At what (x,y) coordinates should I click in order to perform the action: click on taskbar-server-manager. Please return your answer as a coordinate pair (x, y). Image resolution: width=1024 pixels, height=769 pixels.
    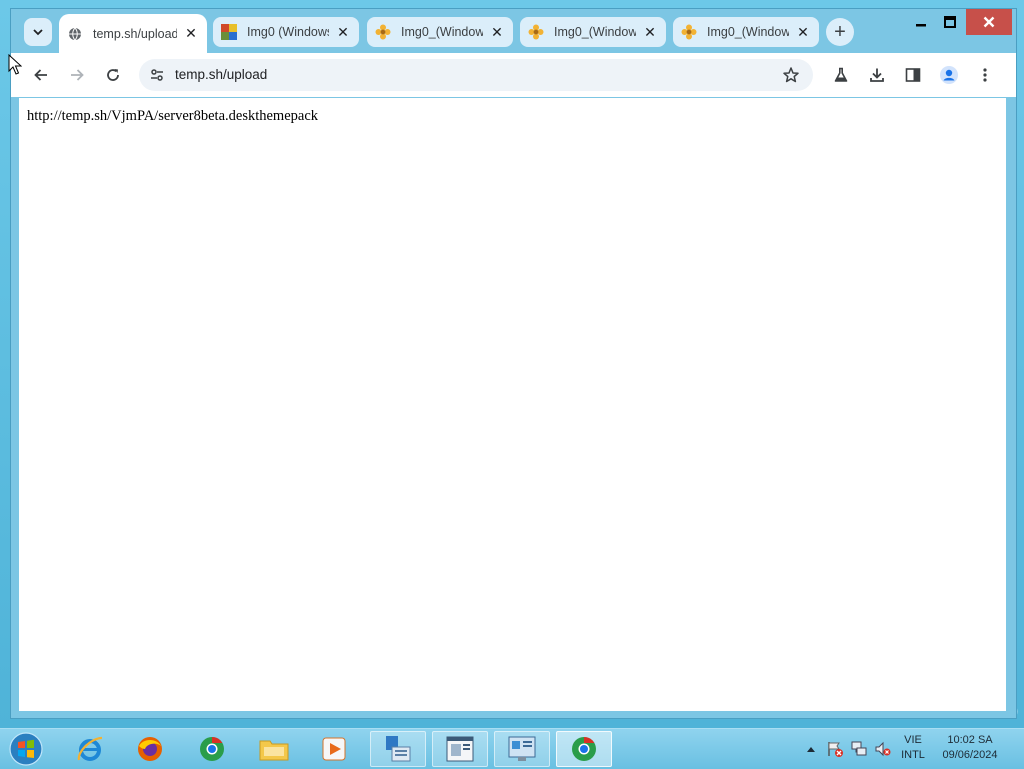
    Looking at the image, I should click on (398, 749).